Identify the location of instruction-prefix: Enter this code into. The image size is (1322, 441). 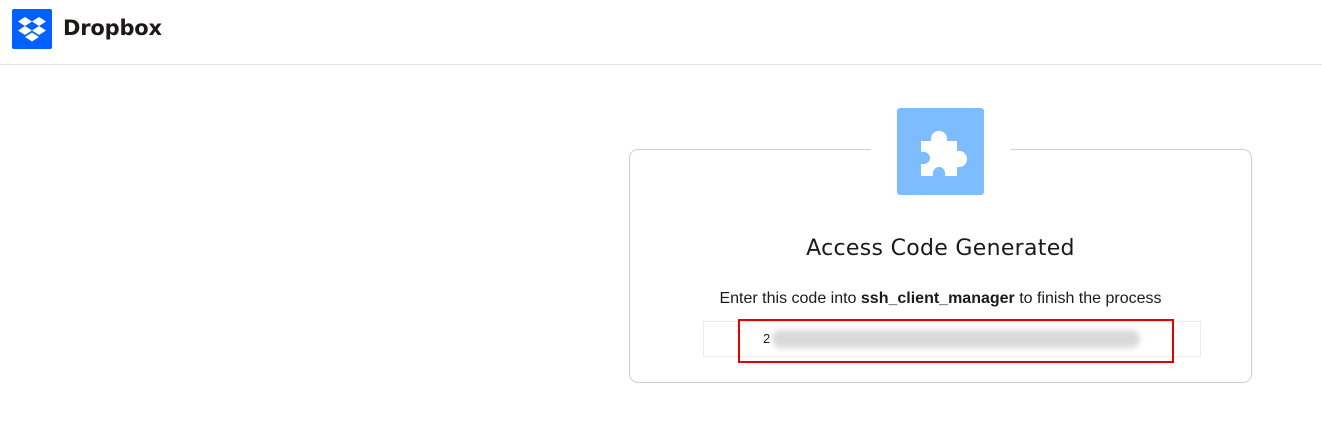
(790, 298).